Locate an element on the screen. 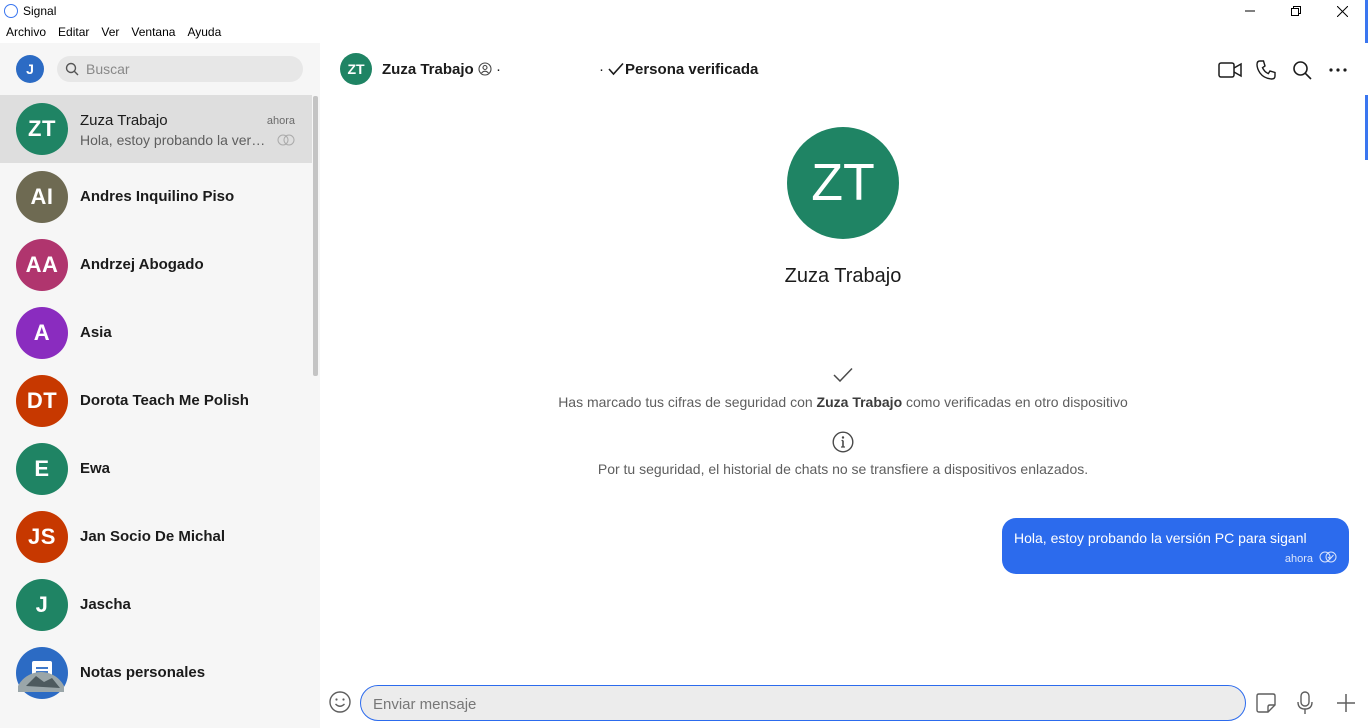  minimize-icon is located at coordinates (1250, 11).